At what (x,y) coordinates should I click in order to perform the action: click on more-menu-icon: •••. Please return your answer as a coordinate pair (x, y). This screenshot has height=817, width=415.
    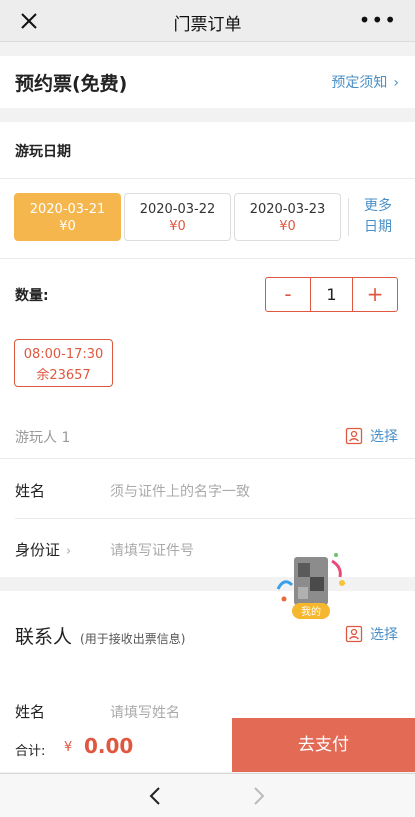
    Looking at the image, I should click on (378, 20).